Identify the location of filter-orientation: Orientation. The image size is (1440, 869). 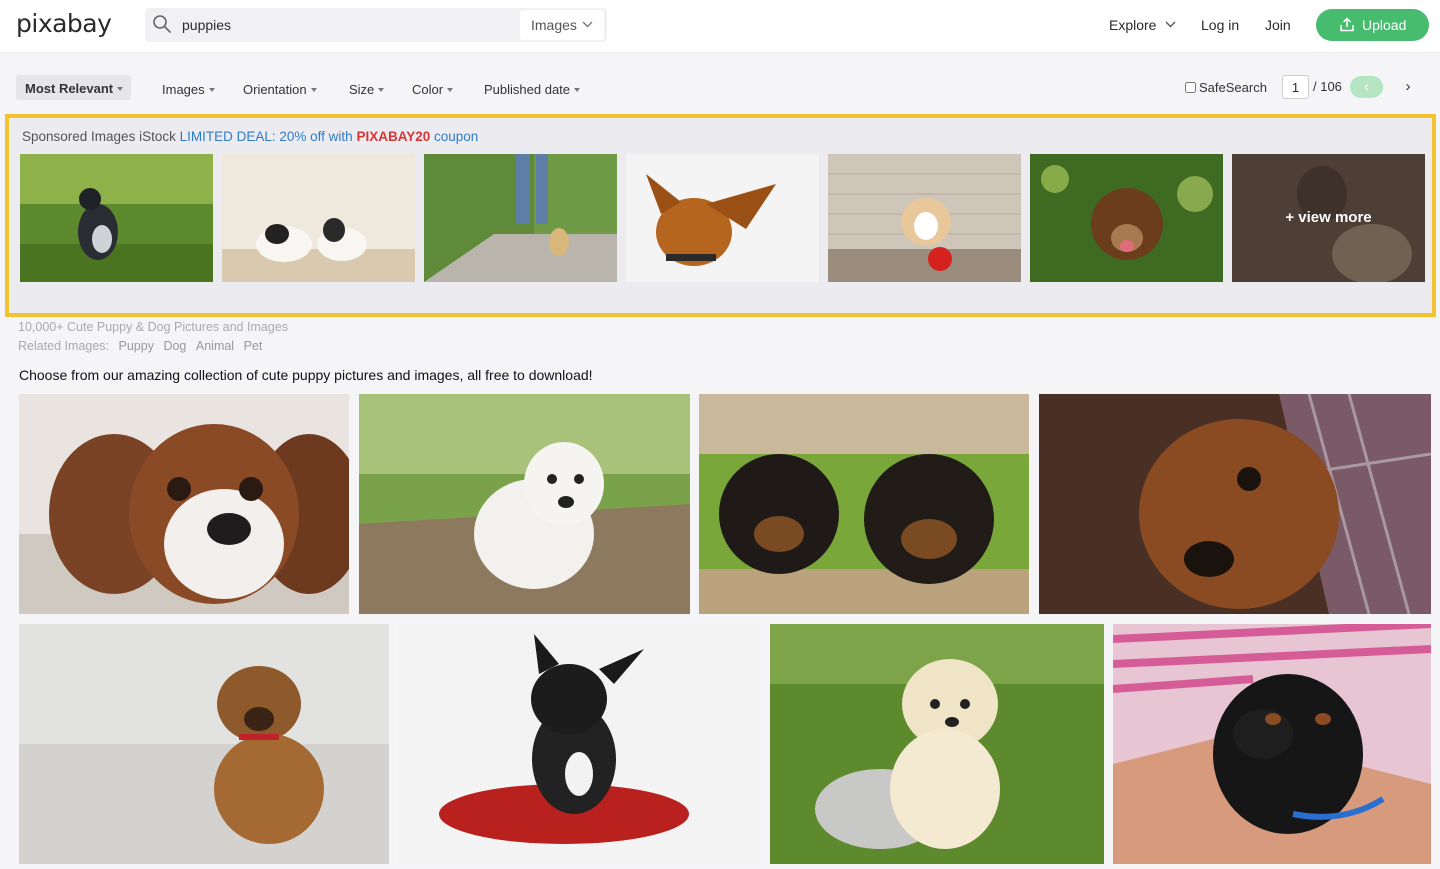
(280, 90).